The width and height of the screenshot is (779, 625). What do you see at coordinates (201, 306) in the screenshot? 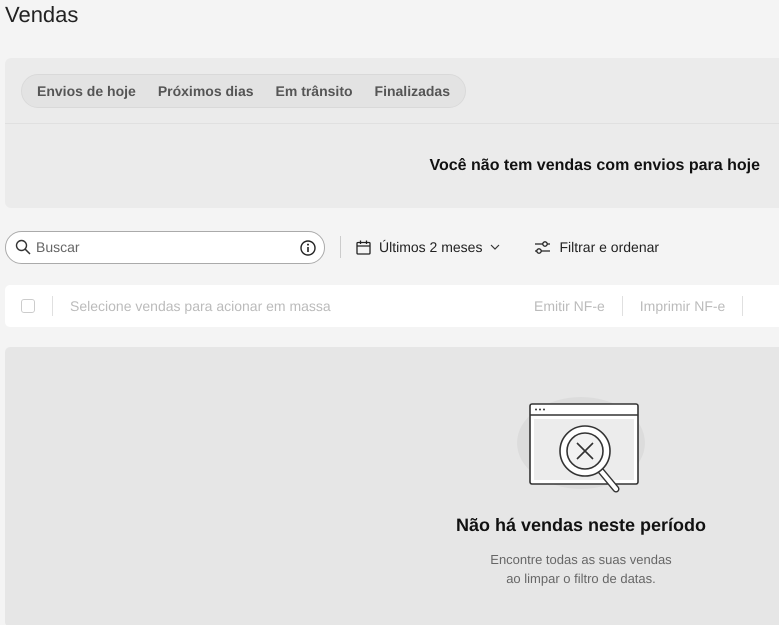
I see `bulk-hint: Selecione vendas para acionar em massa` at bounding box center [201, 306].